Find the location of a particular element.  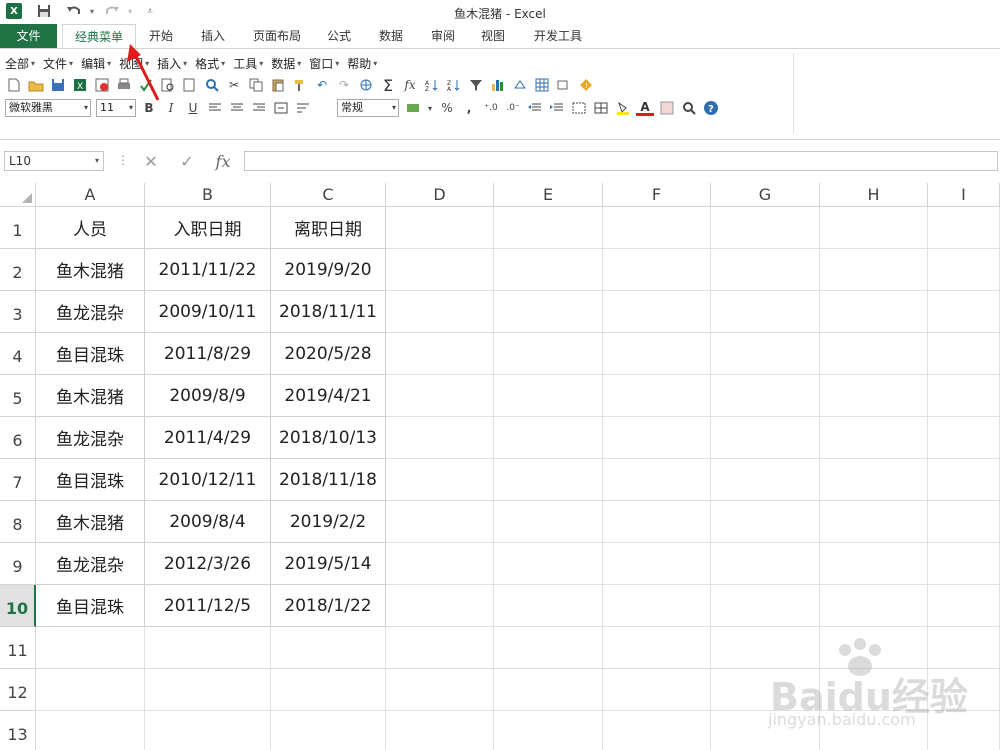

cell-f9 is located at coordinates (657, 564).